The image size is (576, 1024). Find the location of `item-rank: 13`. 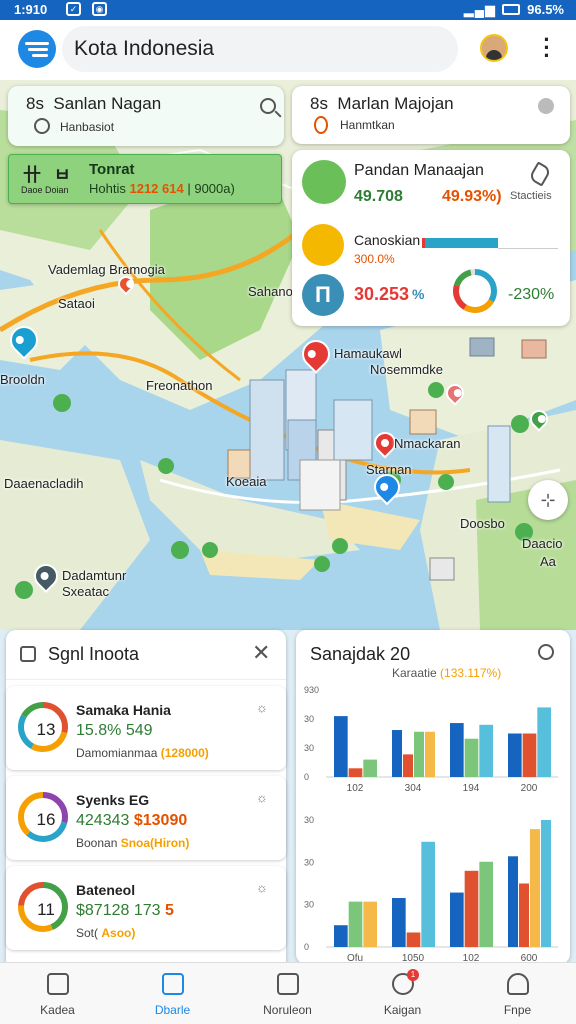

item-rank: 13 is located at coordinates (46, 729).